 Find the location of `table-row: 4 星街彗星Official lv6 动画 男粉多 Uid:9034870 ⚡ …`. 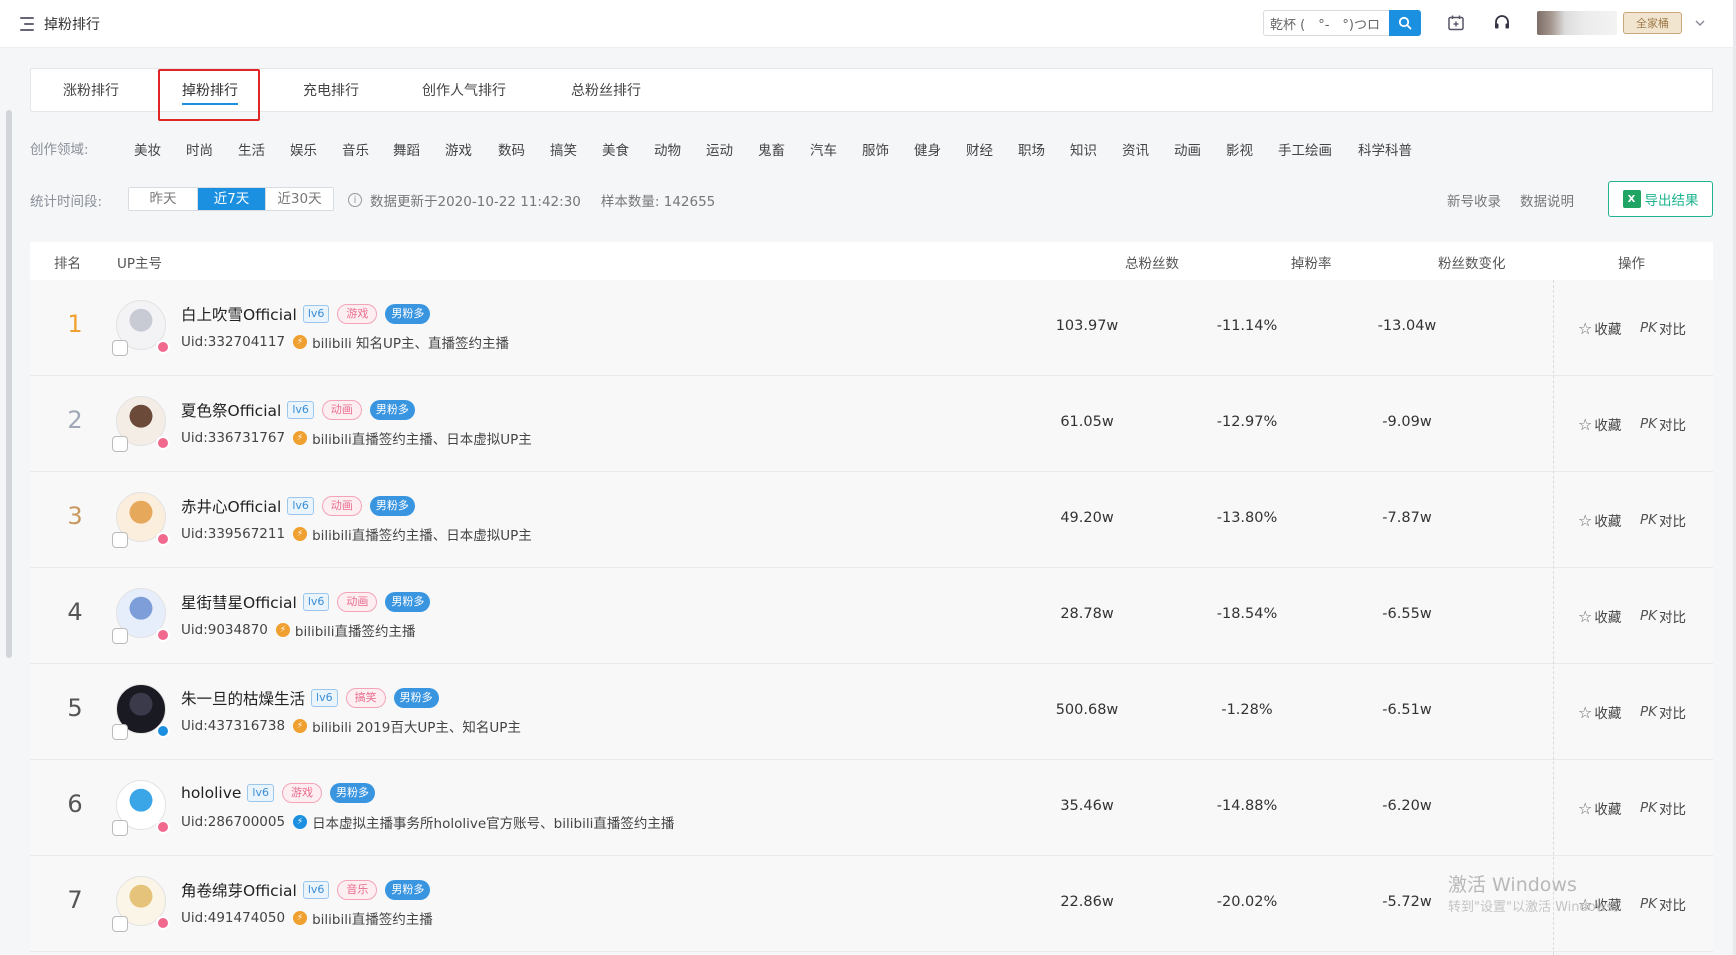

table-row: 4 星街彗星Official lv6 动画 男粉多 Uid:9034870 ⚡ … is located at coordinates (871, 616).